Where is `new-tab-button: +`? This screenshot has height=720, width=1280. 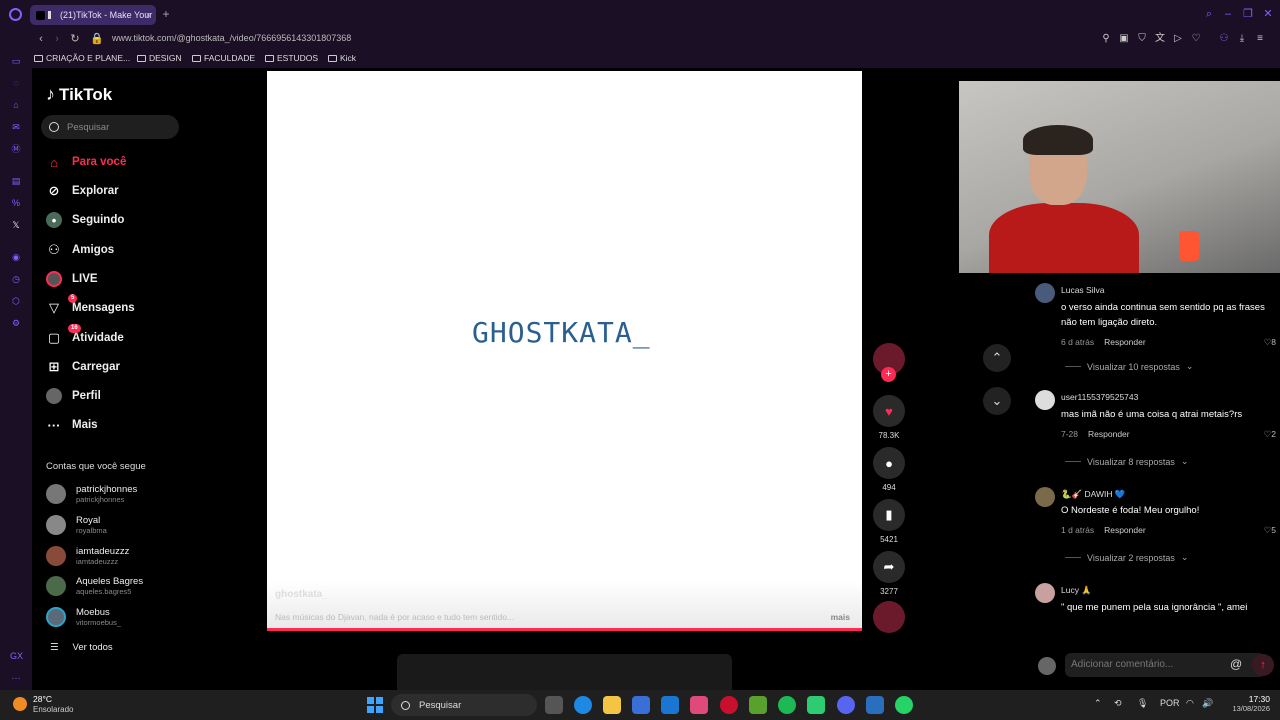 new-tab-button: + is located at coordinates (166, 14).